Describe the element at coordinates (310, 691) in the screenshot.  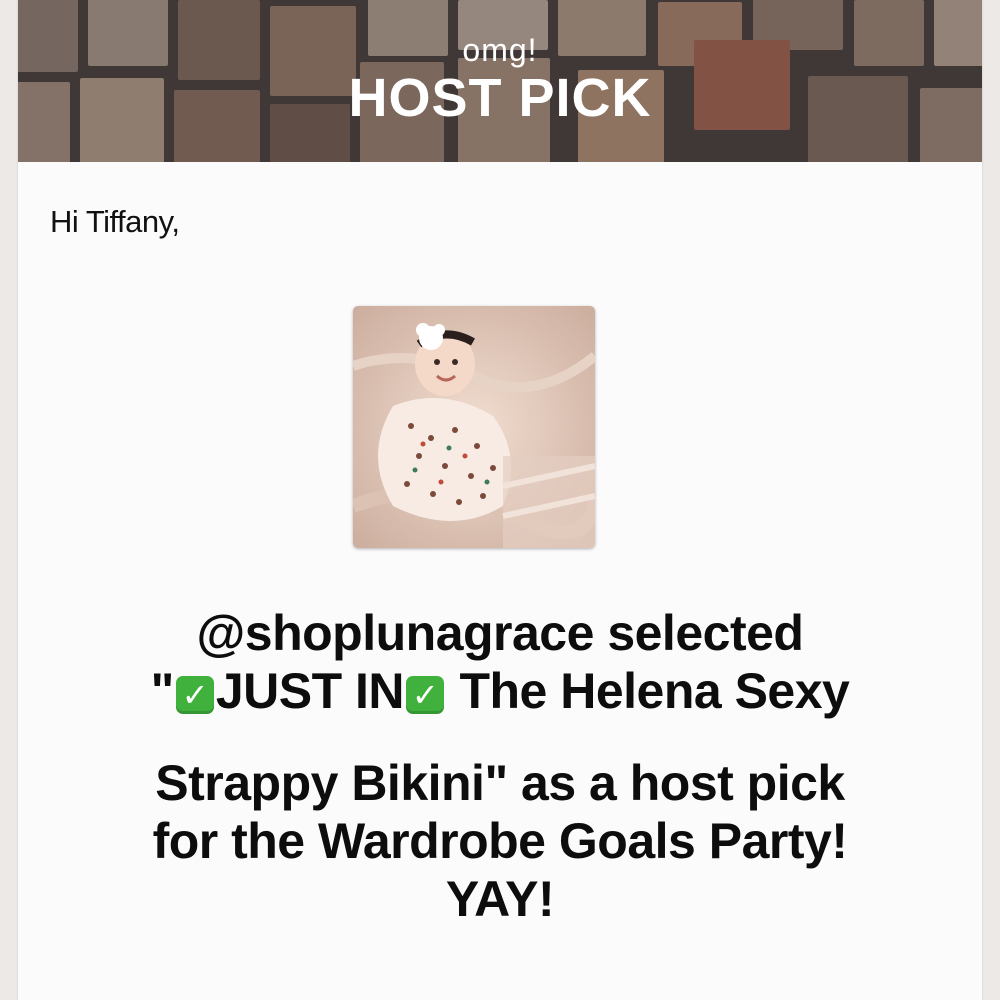
I see `just-in-label: JUST IN` at that location.